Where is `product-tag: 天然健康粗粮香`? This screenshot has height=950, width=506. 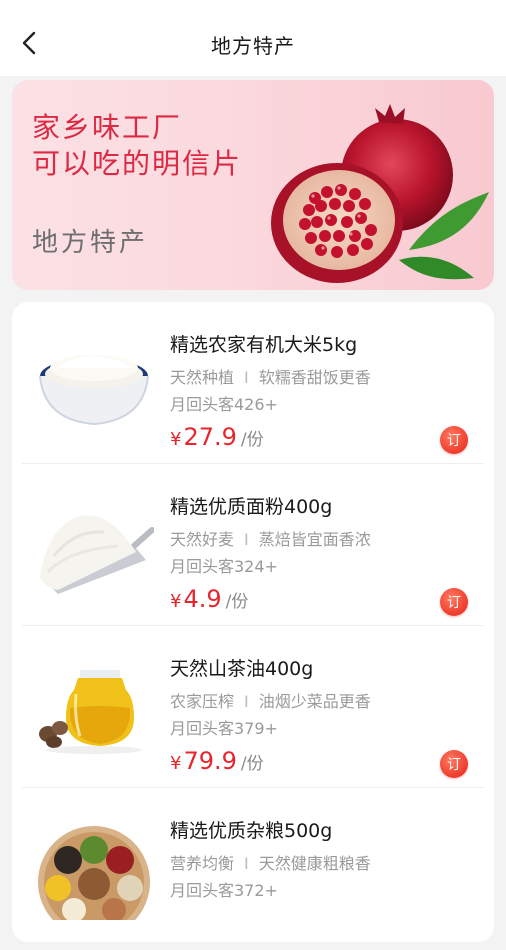
product-tag: 天然健康粗粮香 is located at coordinates (314, 863).